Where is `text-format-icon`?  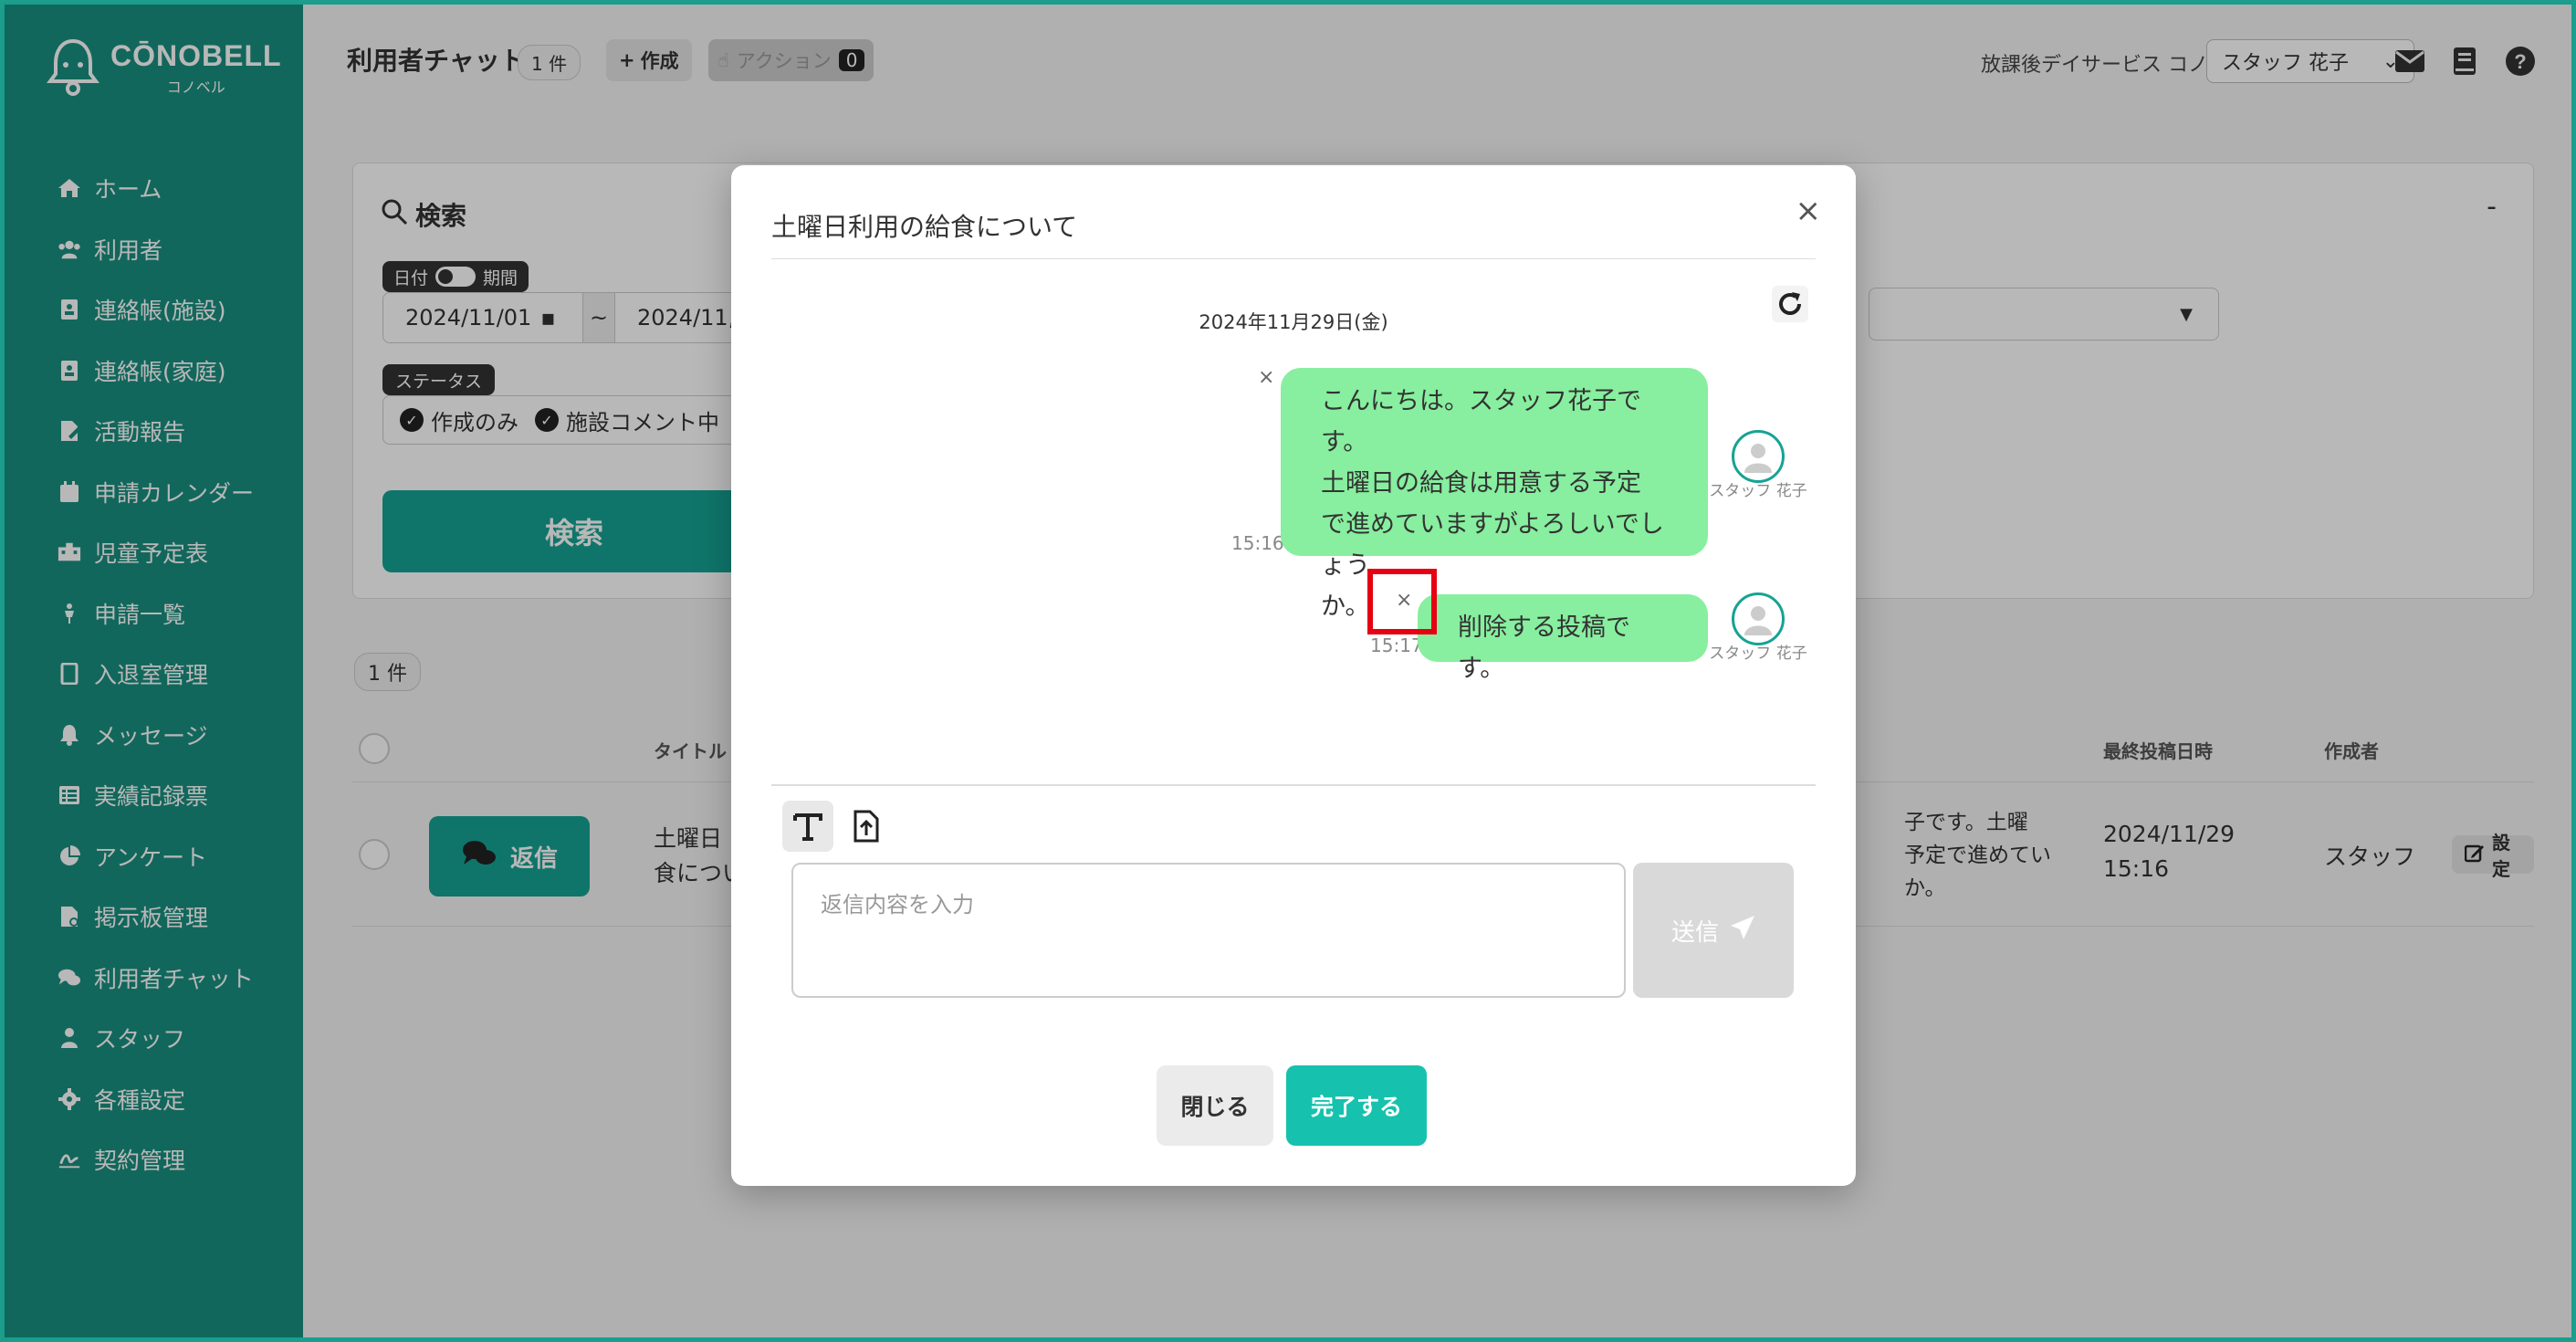
text-format-icon is located at coordinates (808, 826).